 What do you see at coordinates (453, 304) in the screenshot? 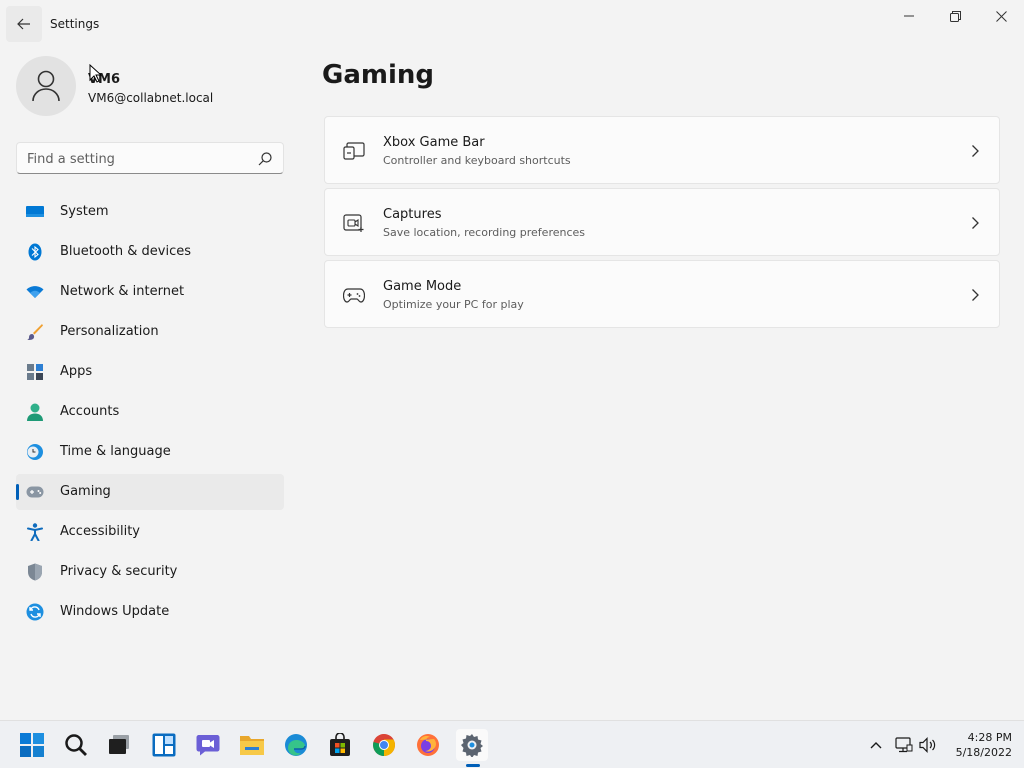
I see `card-subtitle: Optimize your PC for play` at bounding box center [453, 304].